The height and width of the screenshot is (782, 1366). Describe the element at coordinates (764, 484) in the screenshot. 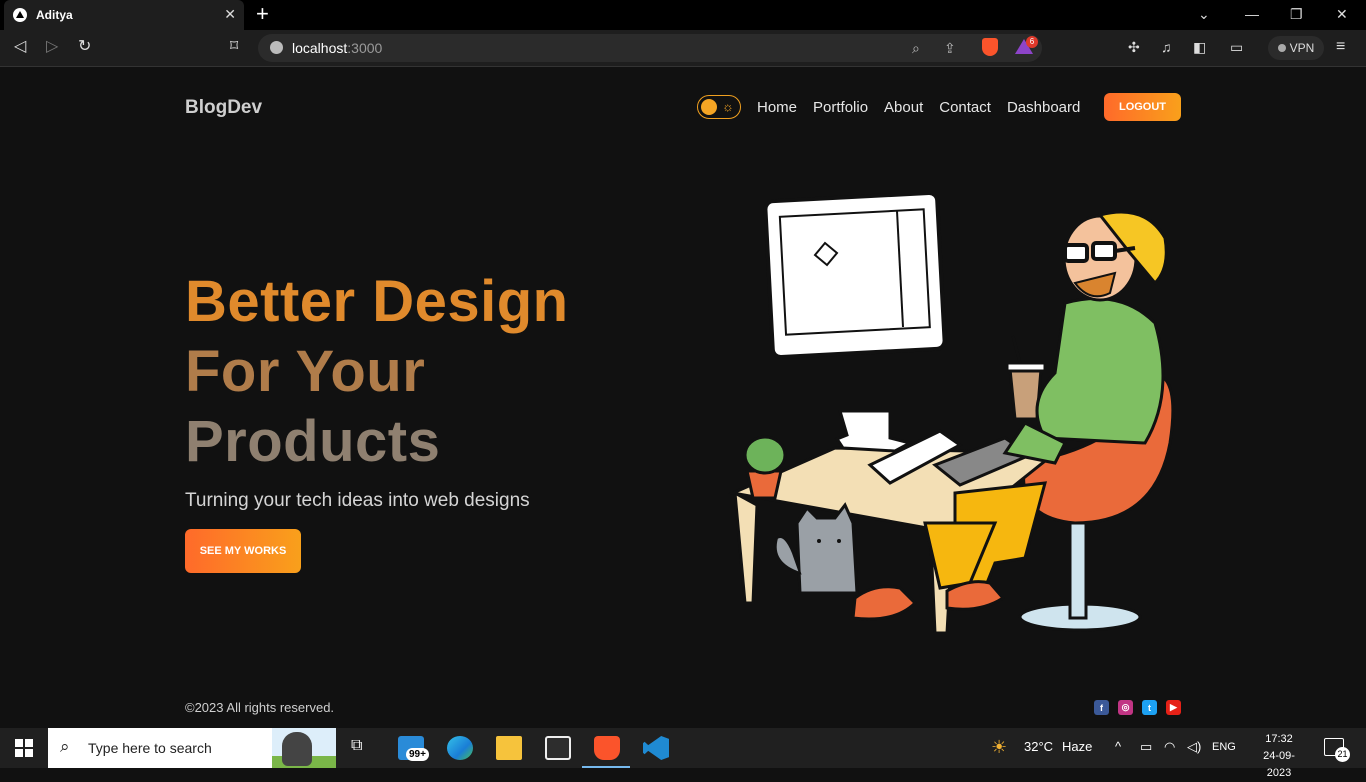

I see `plant-pot` at that location.